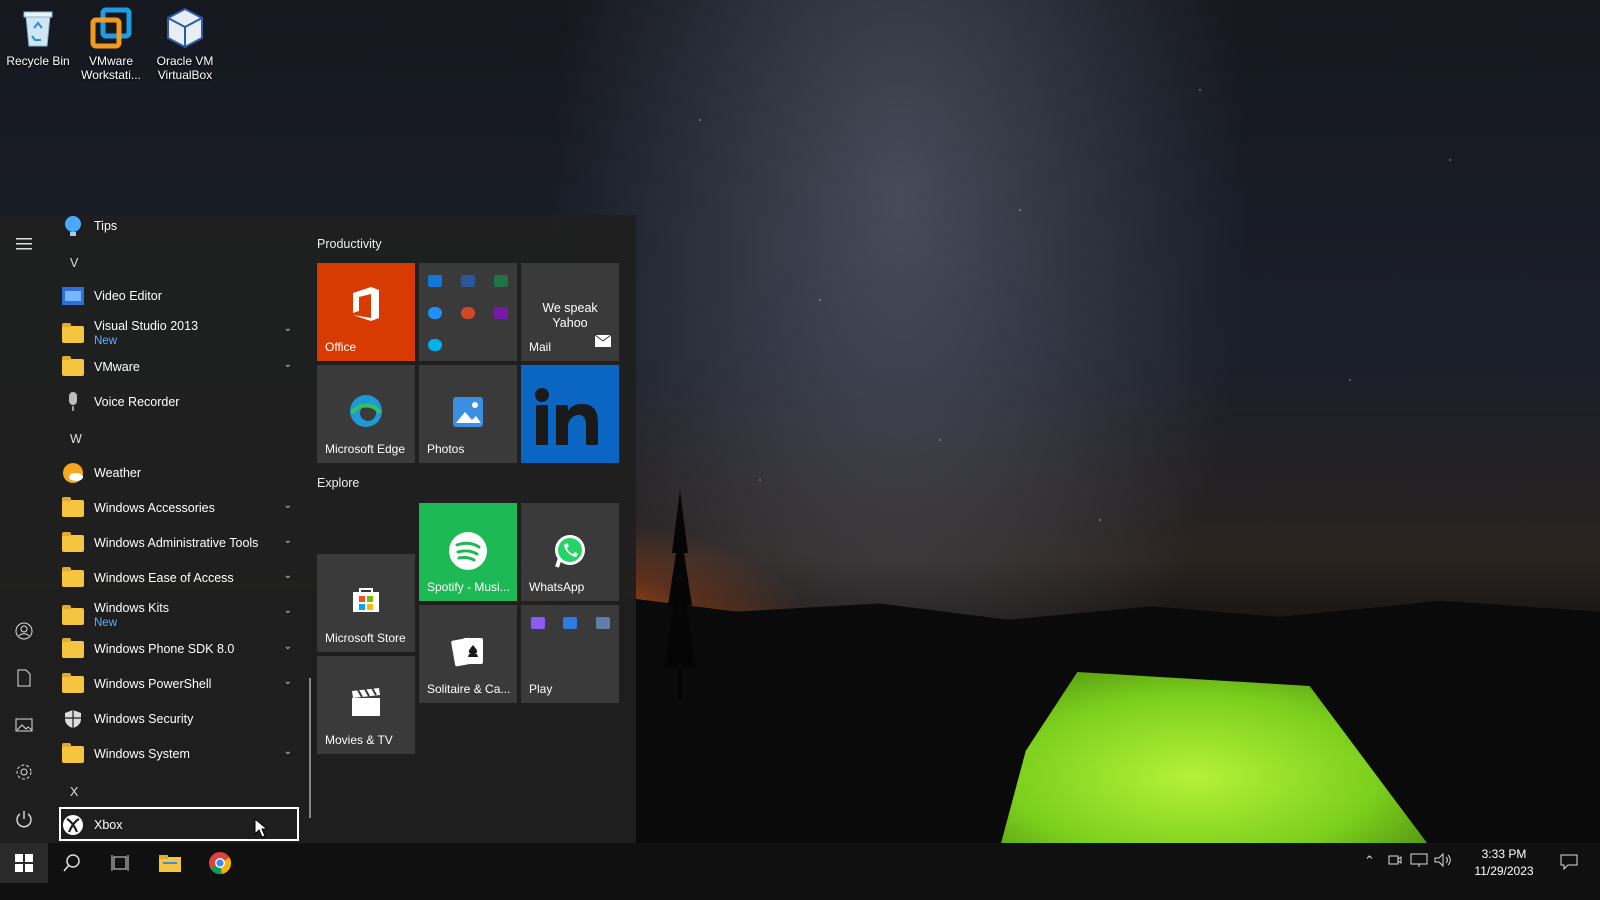  I want to click on mouse-pointer-icon, so click(261, 830).